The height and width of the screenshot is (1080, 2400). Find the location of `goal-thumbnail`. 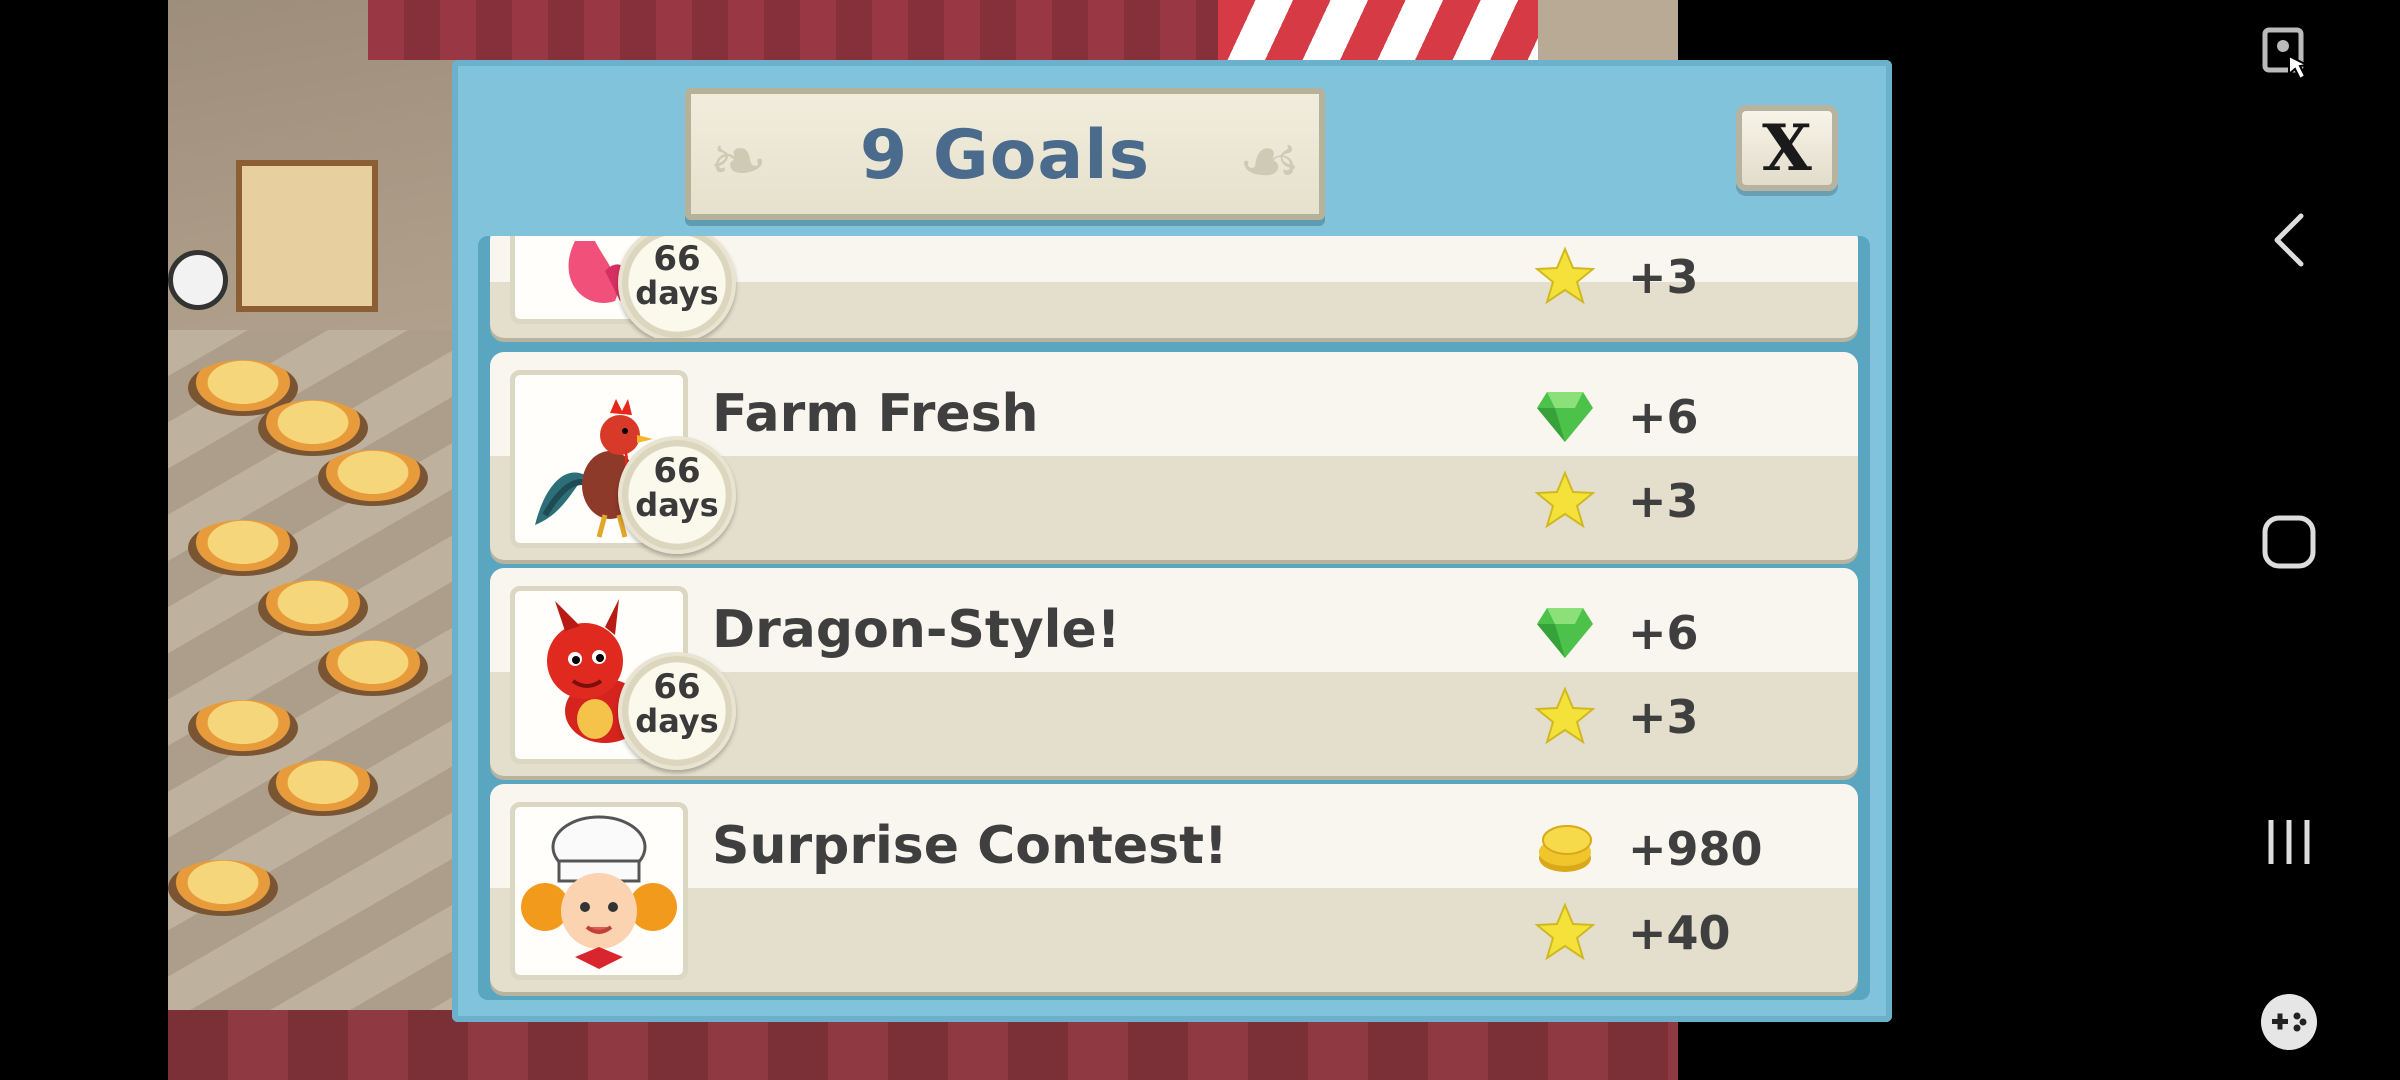

goal-thumbnail is located at coordinates (599, 891).